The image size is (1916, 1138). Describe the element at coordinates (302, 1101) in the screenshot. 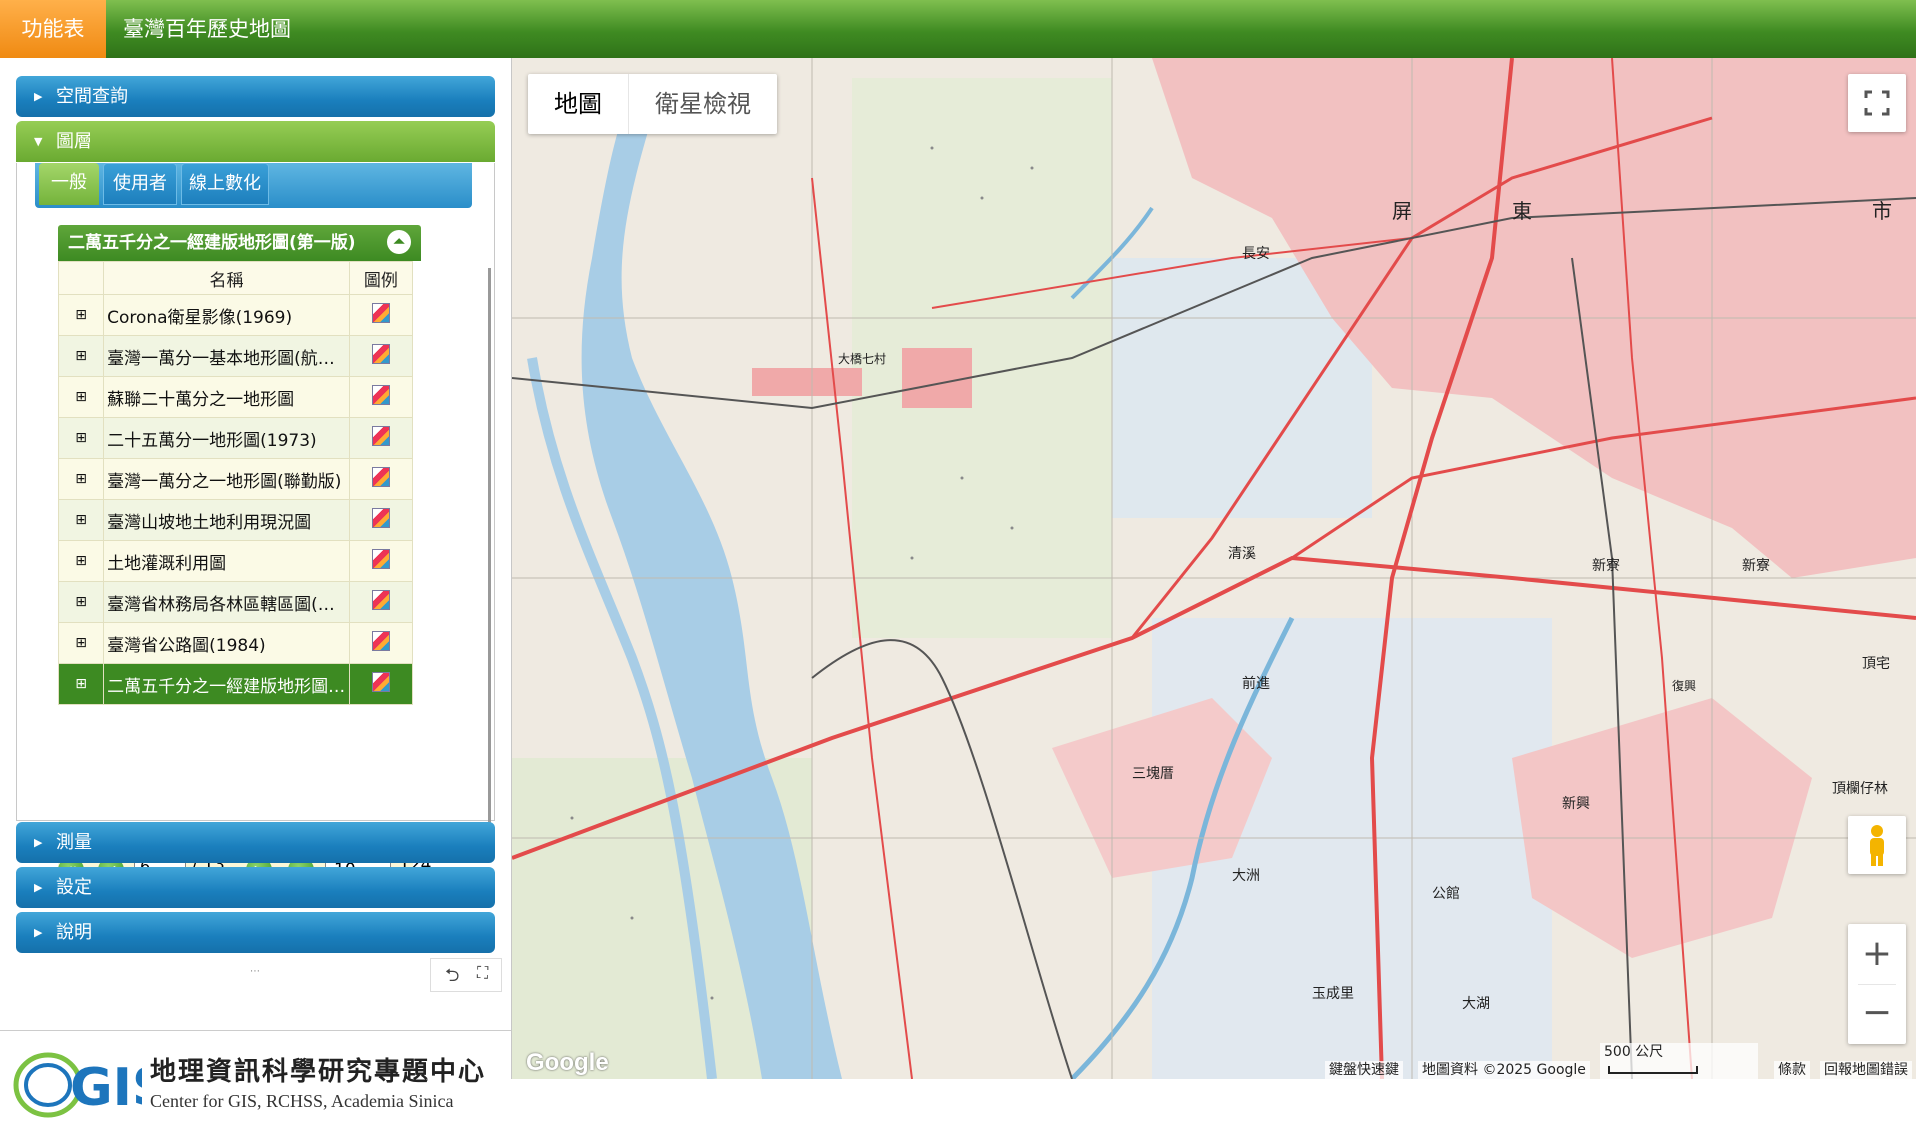

I see `logo-subtitle: Center for GIS, RCHSS, Academia Sinica` at that location.